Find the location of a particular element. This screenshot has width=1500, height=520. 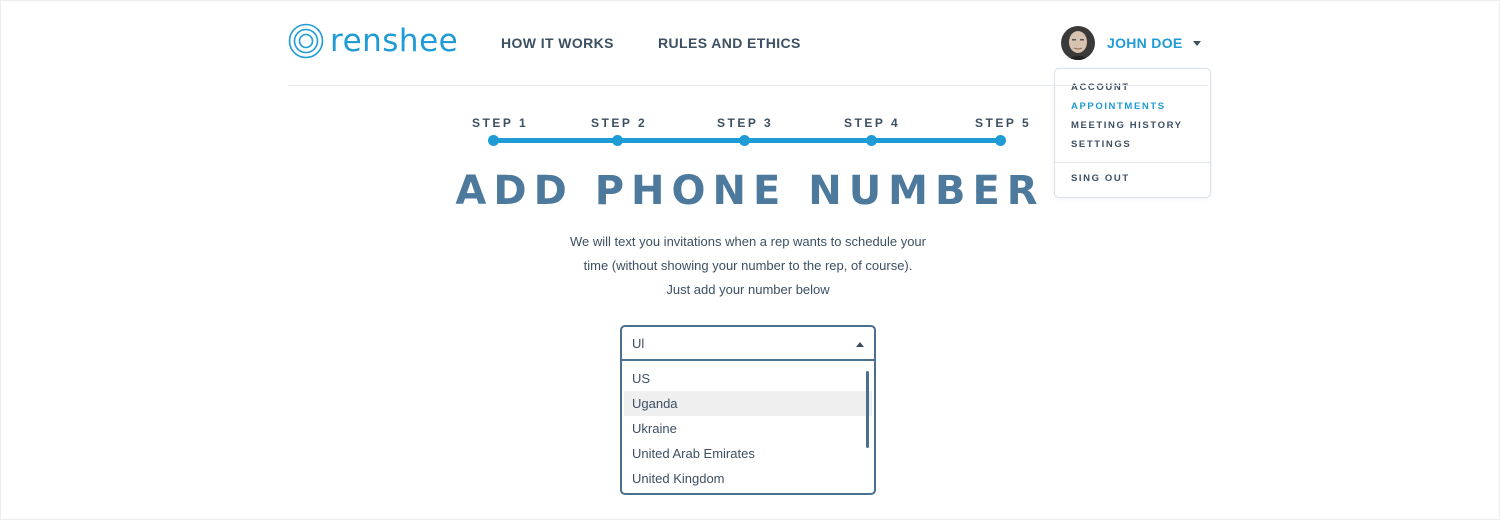

header-divider is located at coordinates (748, 85).